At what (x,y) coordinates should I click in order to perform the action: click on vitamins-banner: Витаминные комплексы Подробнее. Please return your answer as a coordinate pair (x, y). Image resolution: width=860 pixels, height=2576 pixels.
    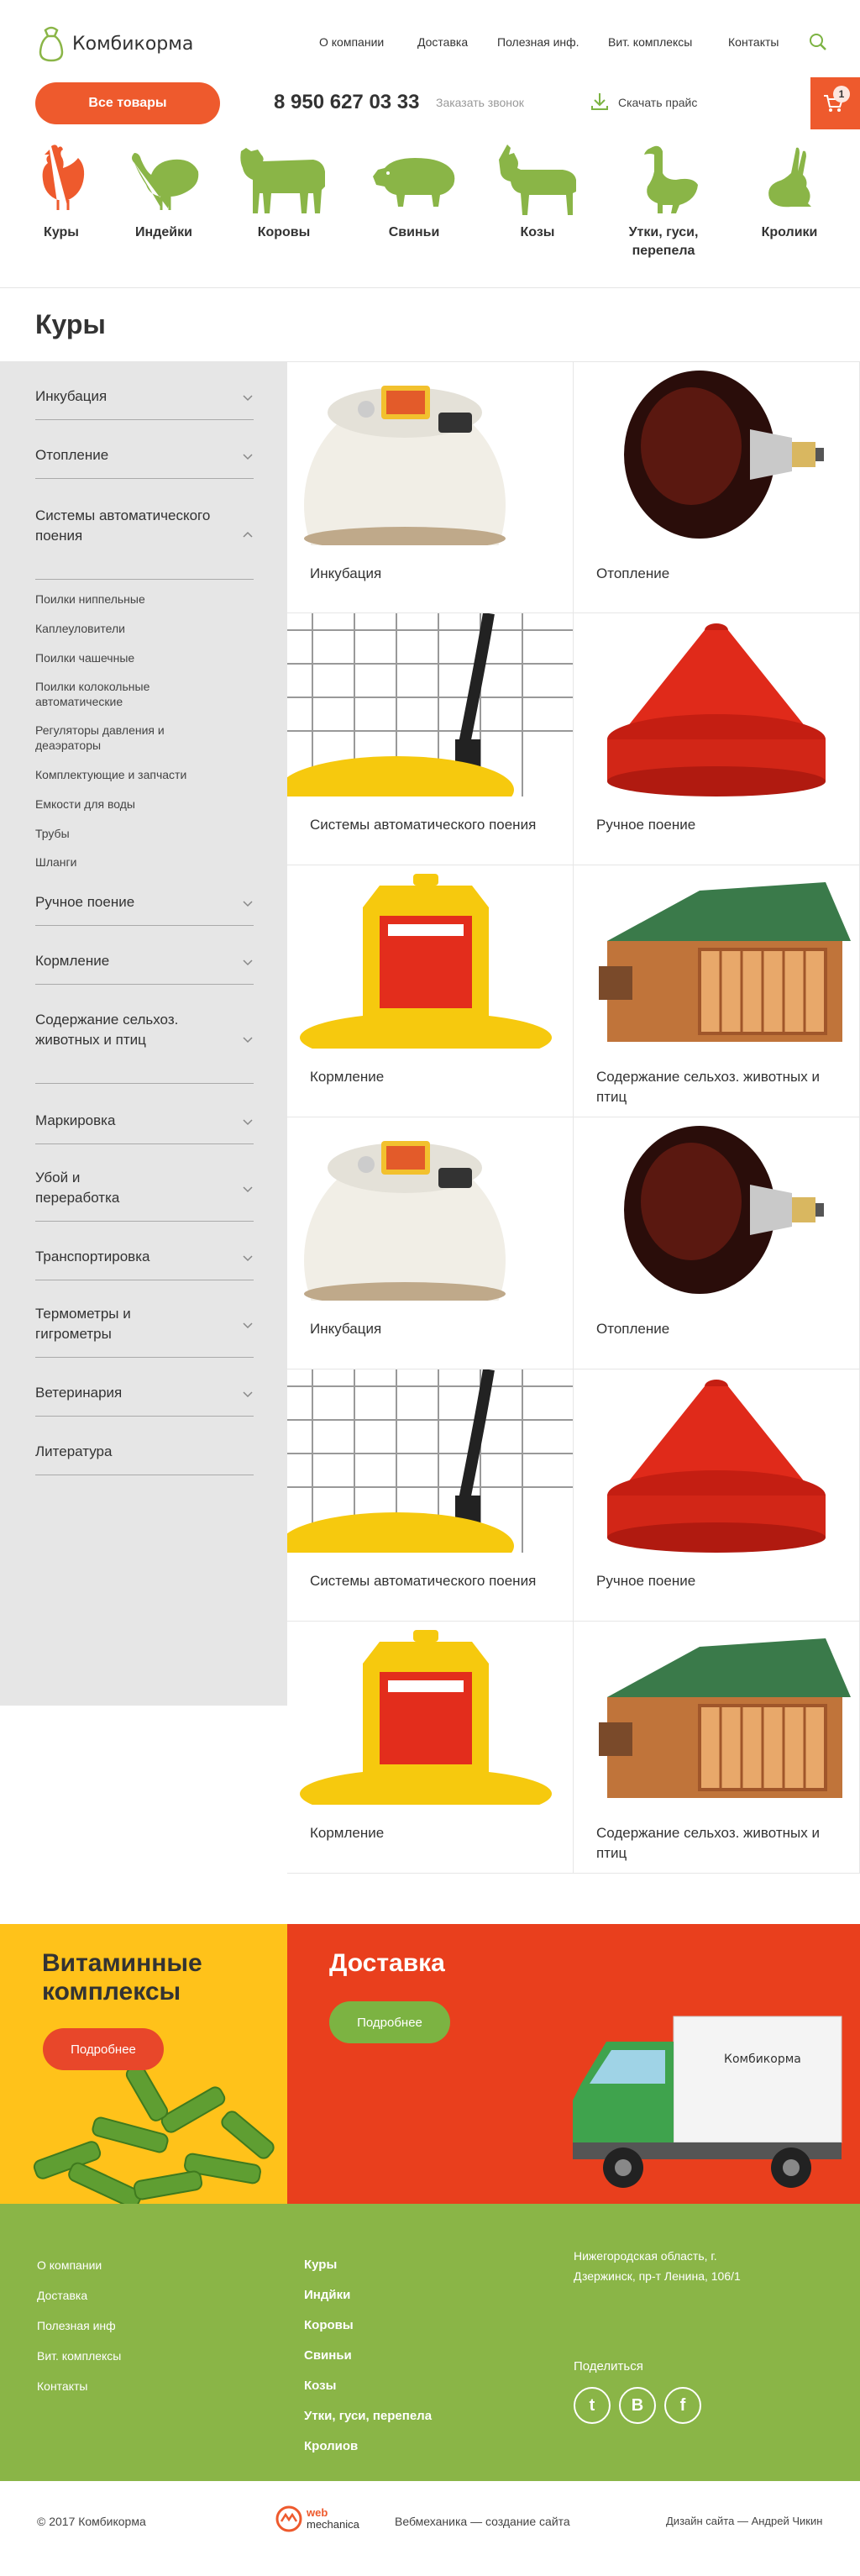
    Looking at the image, I should click on (143, 2064).